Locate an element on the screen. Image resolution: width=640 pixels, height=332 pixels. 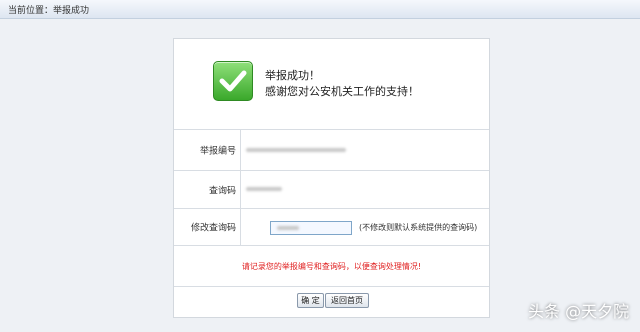
top-bar: 当前位置：举报成功 is located at coordinates (320, 9).